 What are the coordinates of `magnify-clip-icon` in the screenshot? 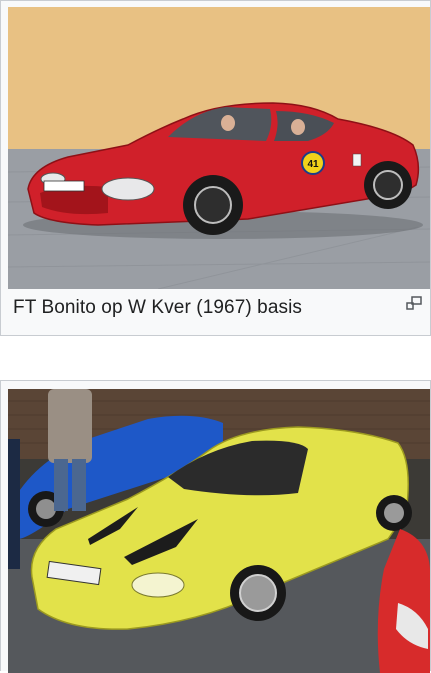 It's located at (414, 303).